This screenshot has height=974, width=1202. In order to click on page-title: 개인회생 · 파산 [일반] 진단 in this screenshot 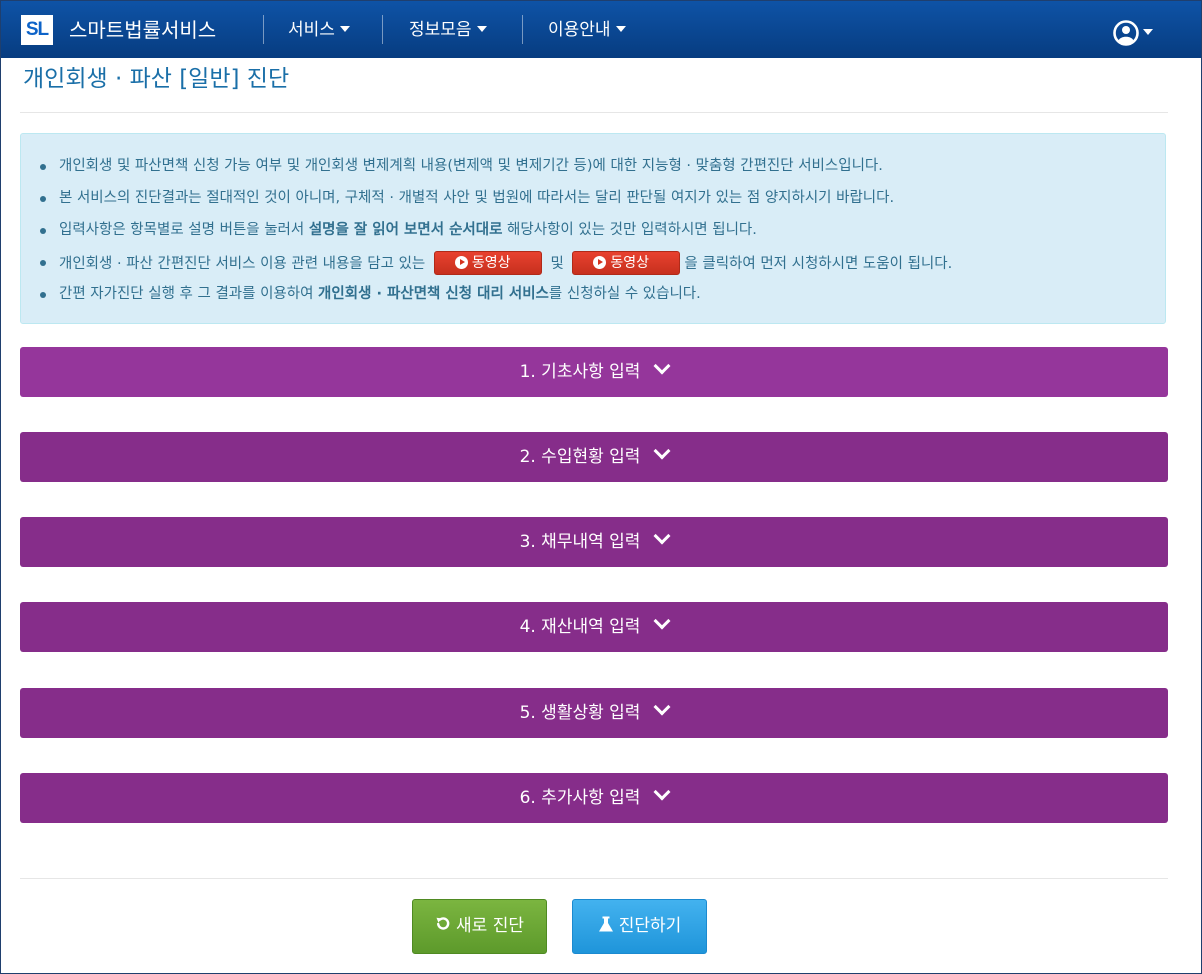, I will do `click(156, 79)`.